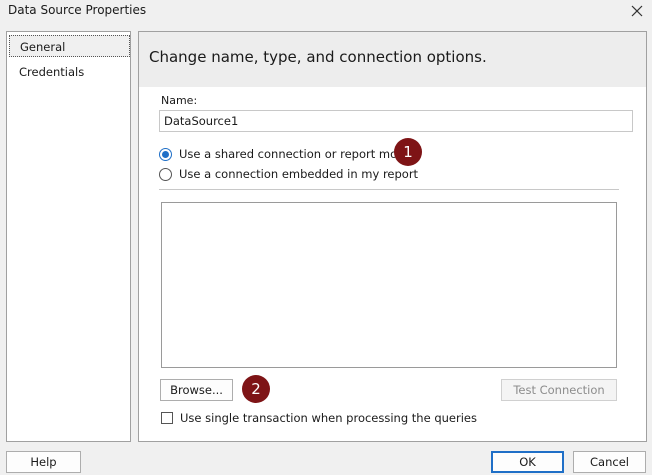  I want to click on radio-button-shared, so click(165, 154).